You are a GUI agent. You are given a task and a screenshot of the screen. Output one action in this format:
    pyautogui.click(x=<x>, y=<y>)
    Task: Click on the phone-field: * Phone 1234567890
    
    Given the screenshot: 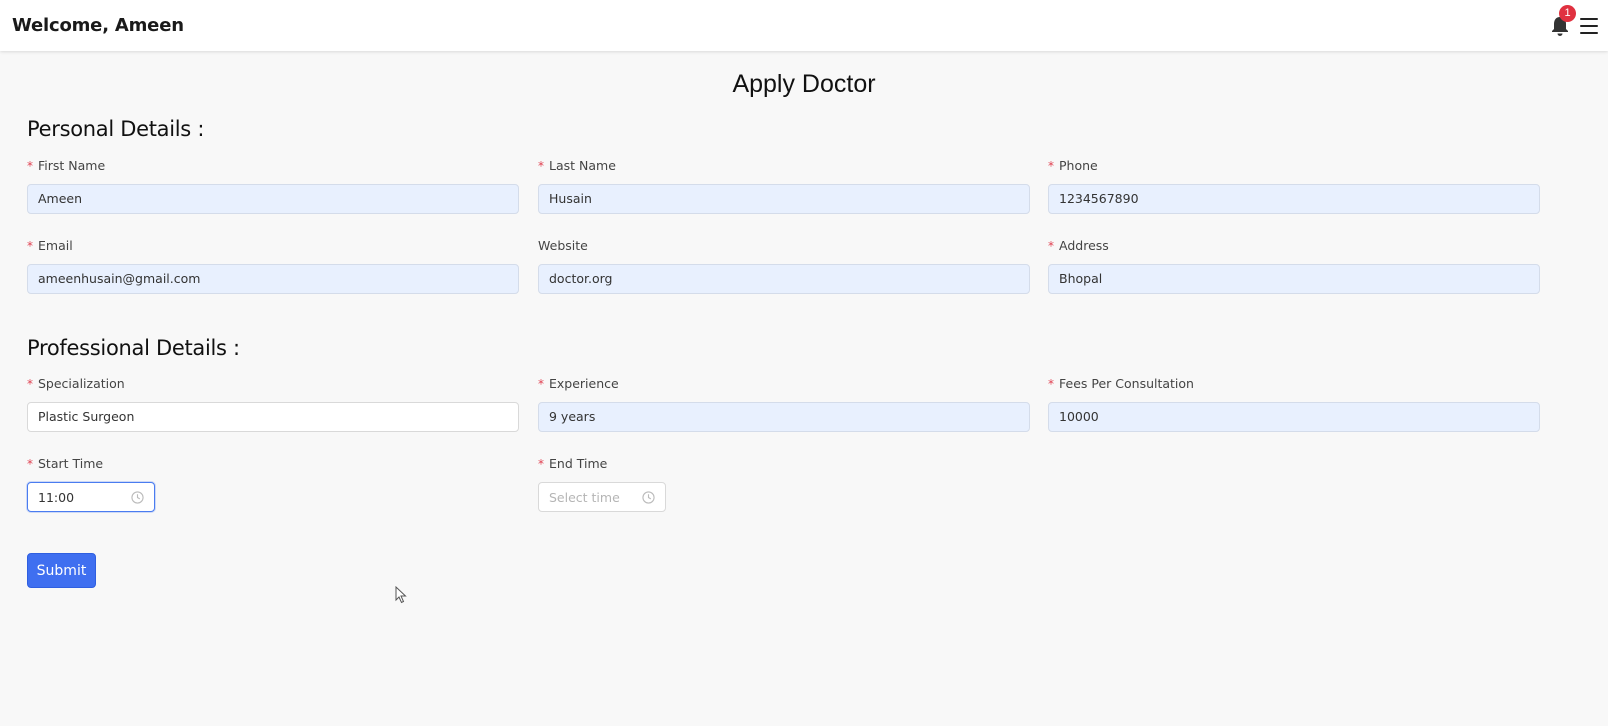 What is the action you would take?
    pyautogui.click(x=1294, y=185)
    